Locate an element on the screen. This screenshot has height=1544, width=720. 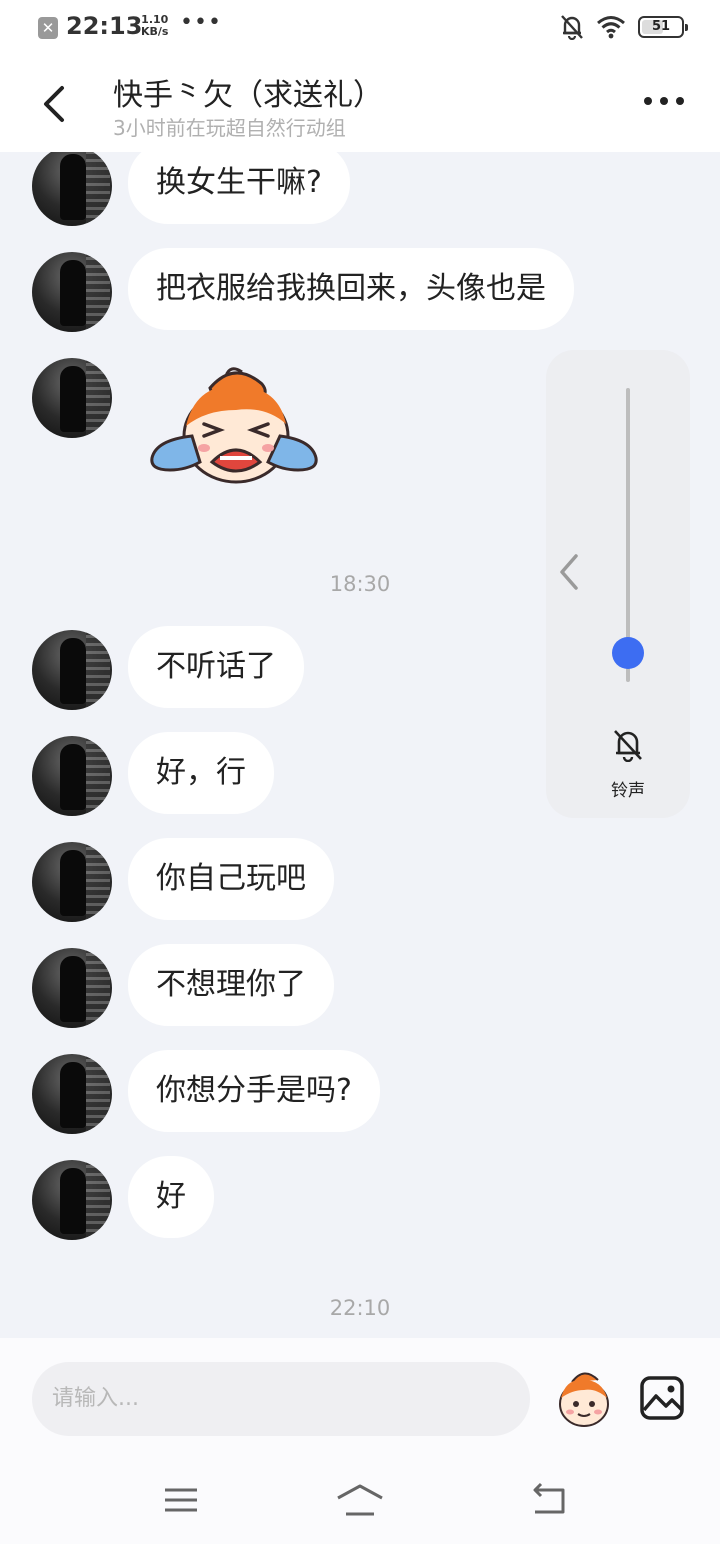
message-row: 不听话了 is located at coordinates (168, 668).